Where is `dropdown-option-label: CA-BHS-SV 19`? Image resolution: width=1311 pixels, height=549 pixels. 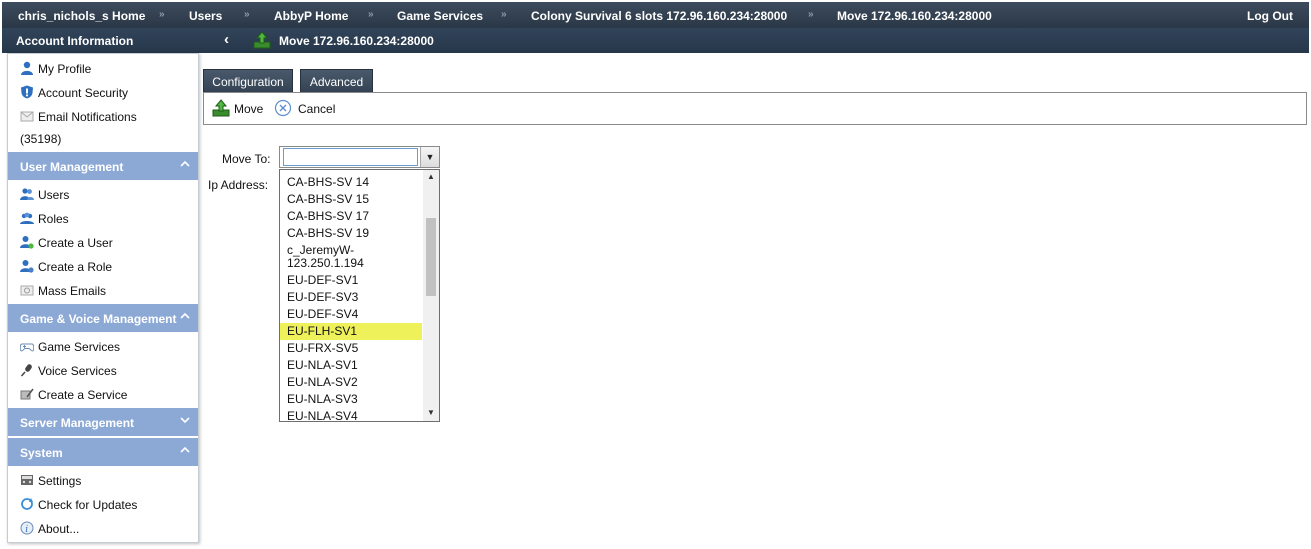
dropdown-option-label: CA-BHS-SV 19 is located at coordinates (328, 233).